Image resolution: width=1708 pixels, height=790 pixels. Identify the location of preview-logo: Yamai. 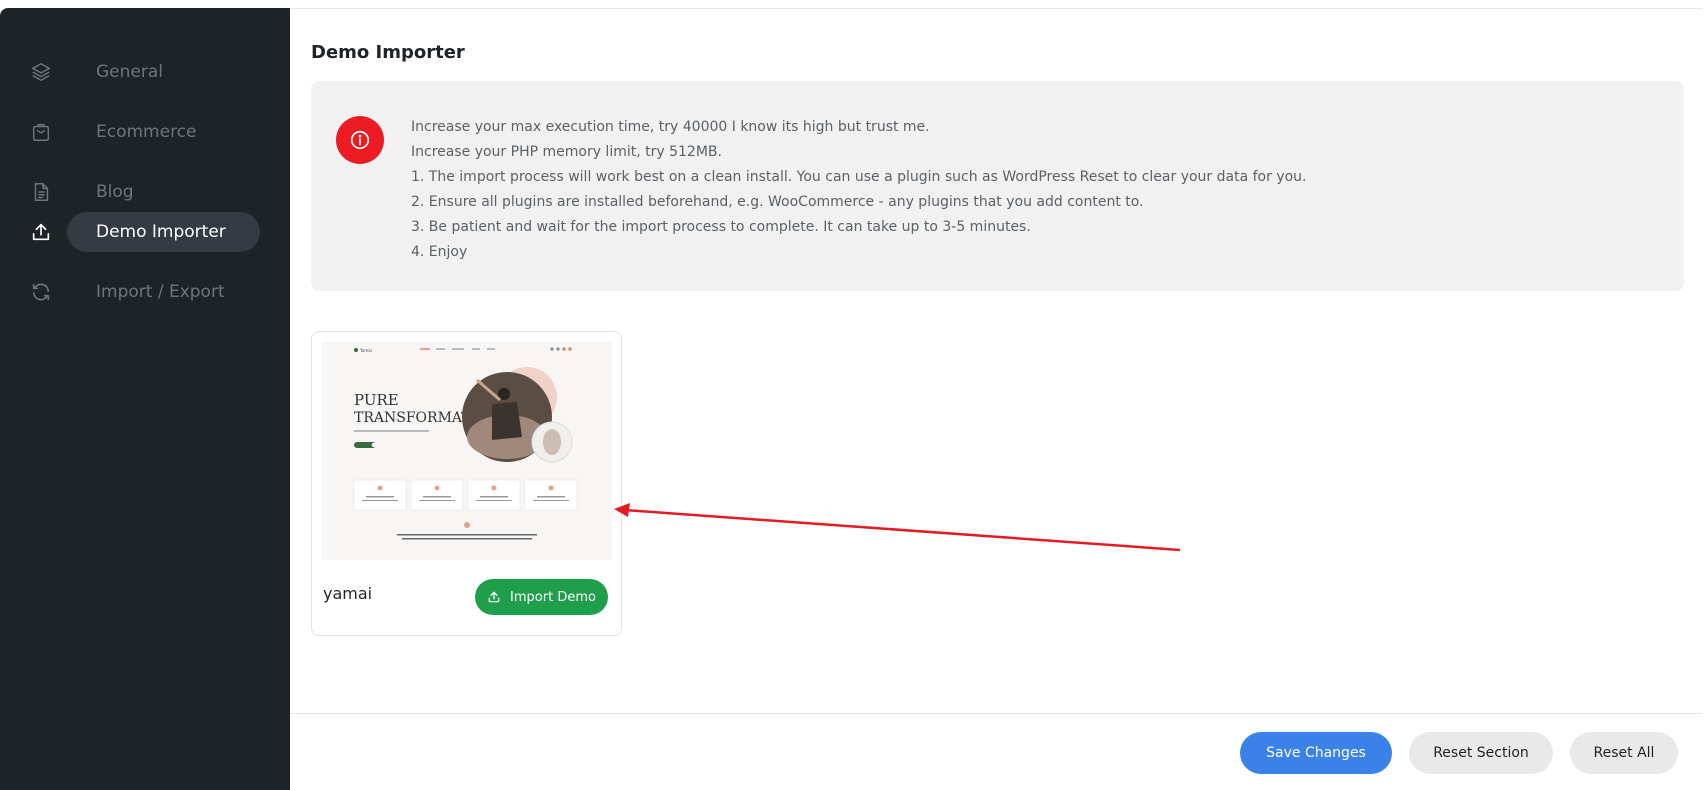
(365, 350).